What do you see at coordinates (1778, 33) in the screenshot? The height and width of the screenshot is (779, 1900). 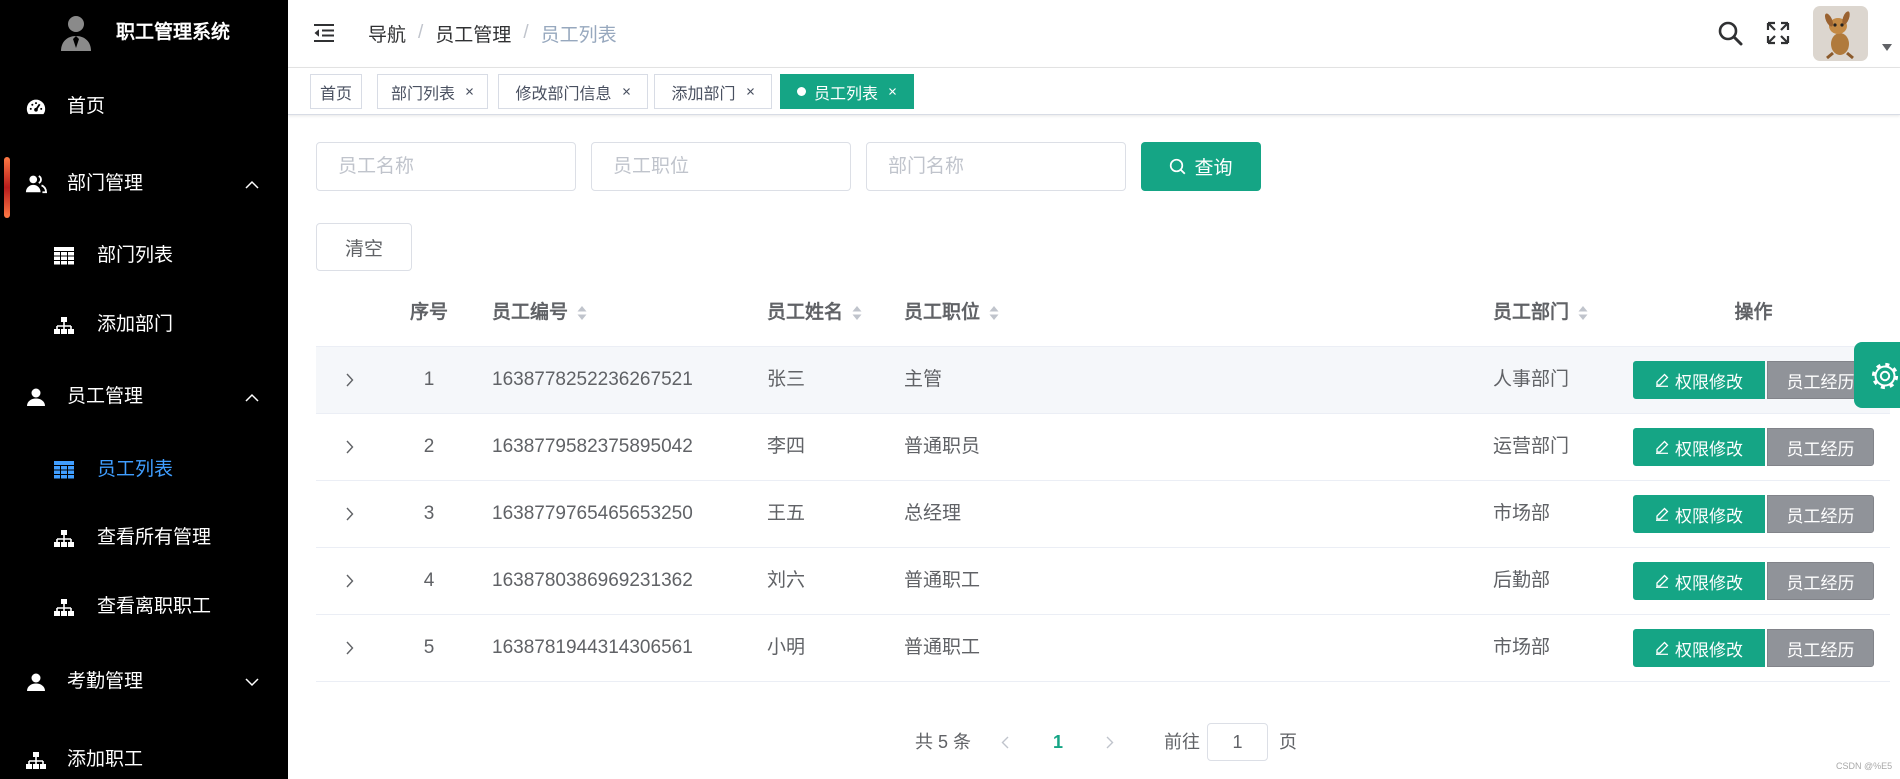 I see `fullscreen-icon` at bounding box center [1778, 33].